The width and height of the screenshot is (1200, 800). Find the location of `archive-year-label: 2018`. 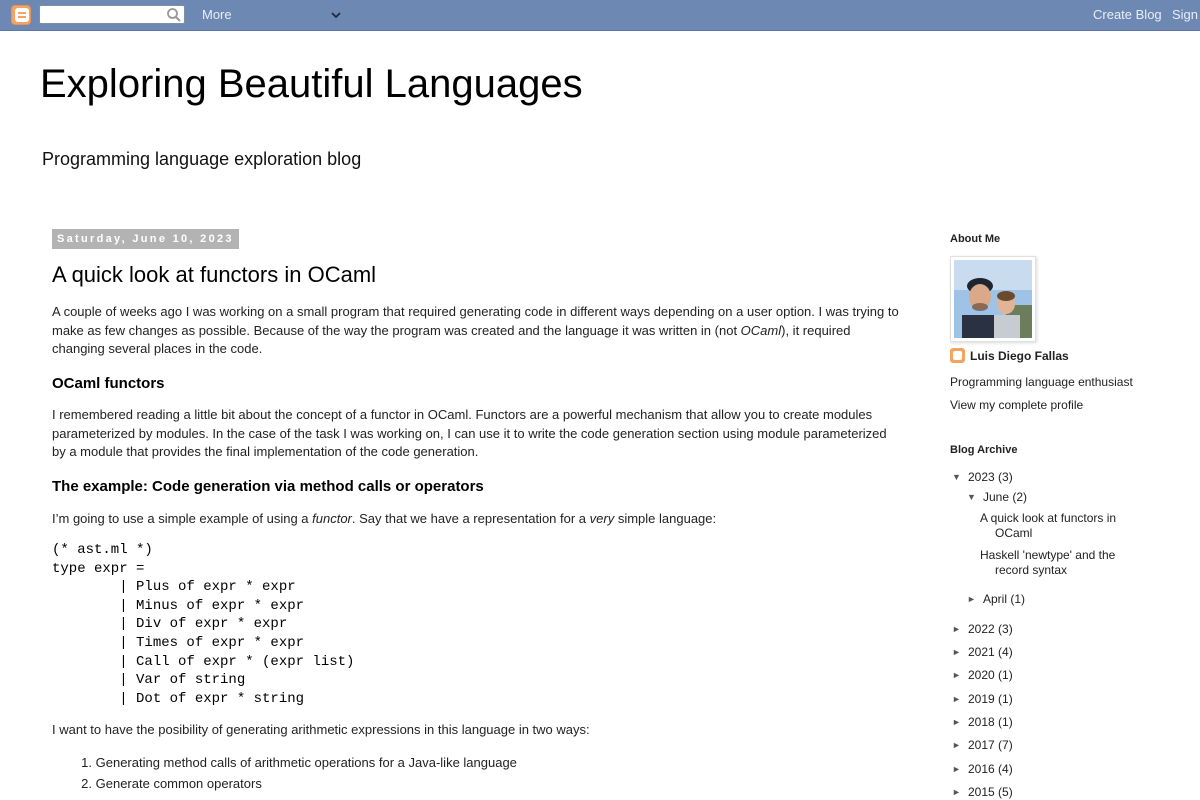

archive-year-label: 2018 is located at coordinates (981, 722).